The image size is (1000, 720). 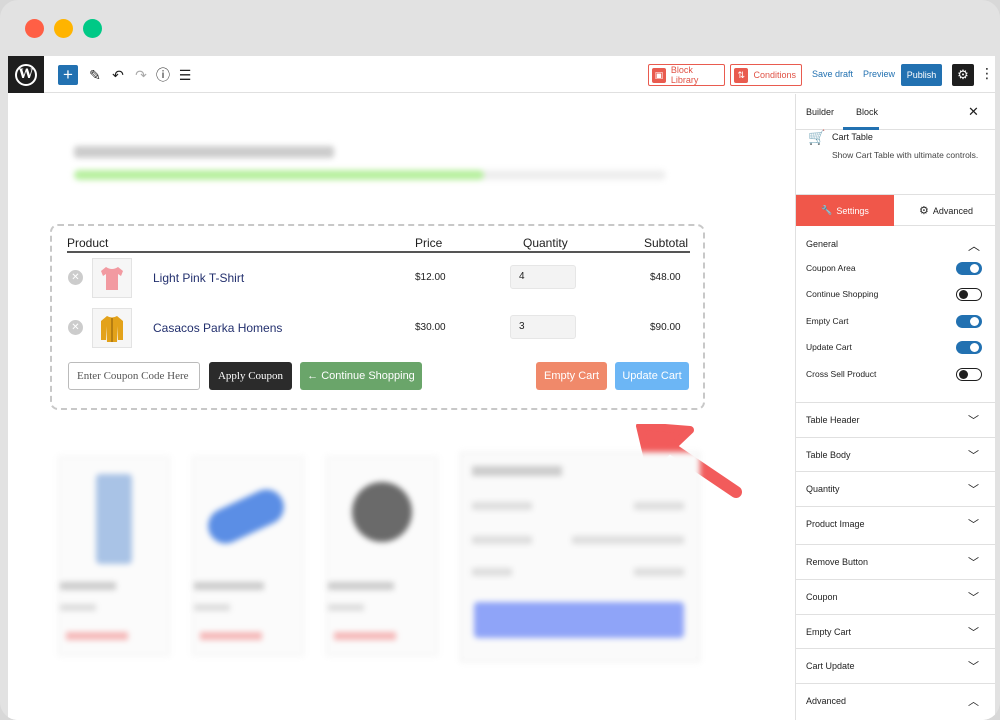 I want to click on toggle-row-update-cart: Update Cart, so click(x=896, y=348).